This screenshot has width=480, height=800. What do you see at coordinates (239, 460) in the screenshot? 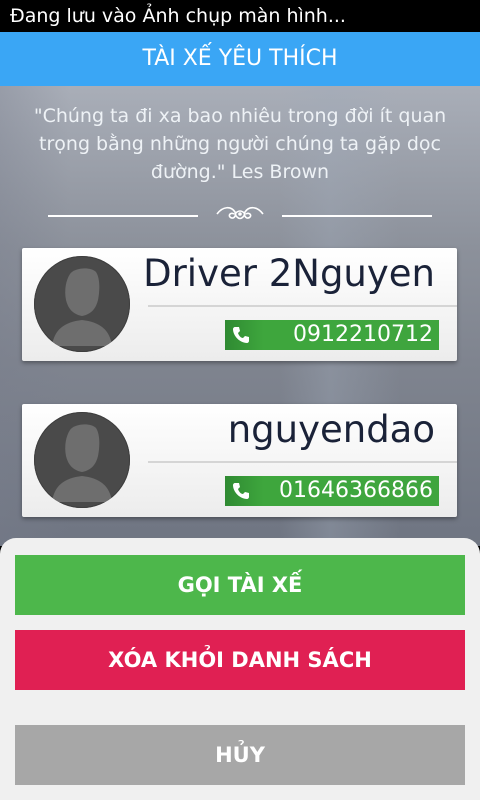
I see `driver-card: nguyendao 01646366866` at bounding box center [239, 460].